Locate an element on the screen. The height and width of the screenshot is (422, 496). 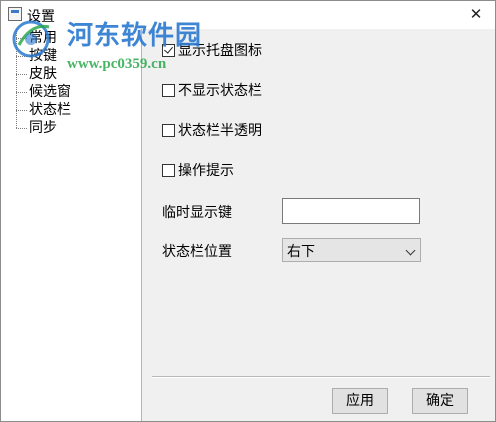
checkbox-label: 操作提示 is located at coordinates (206, 171).